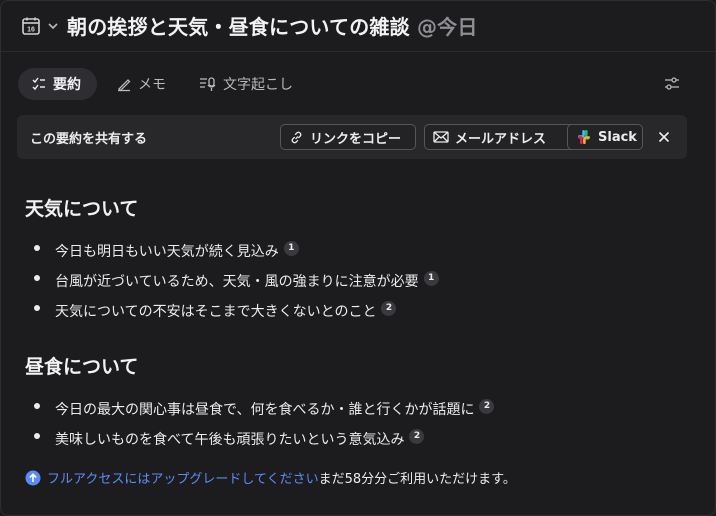  I want to click on upgrade-link: フルアクセスにはアップグレードしてください, so click(183, 477).